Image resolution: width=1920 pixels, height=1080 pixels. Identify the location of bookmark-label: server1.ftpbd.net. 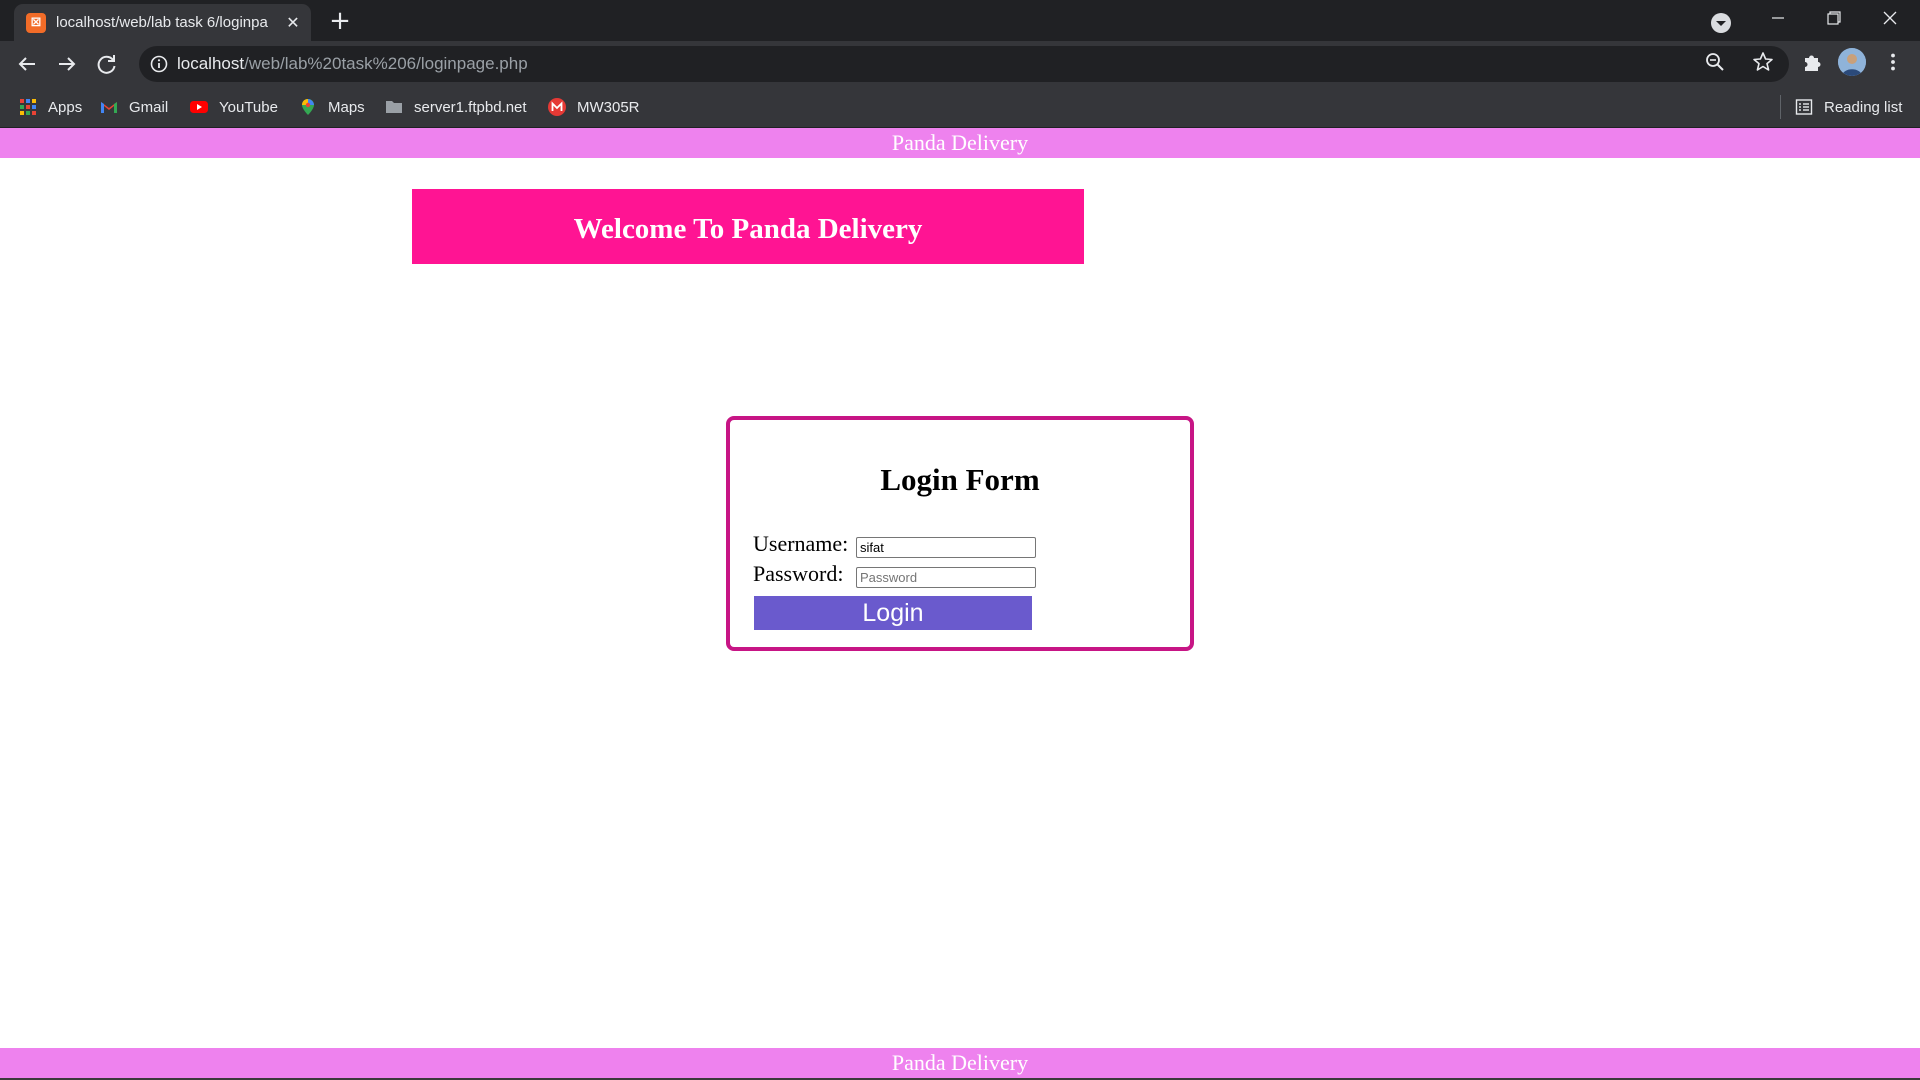
(470, 107).